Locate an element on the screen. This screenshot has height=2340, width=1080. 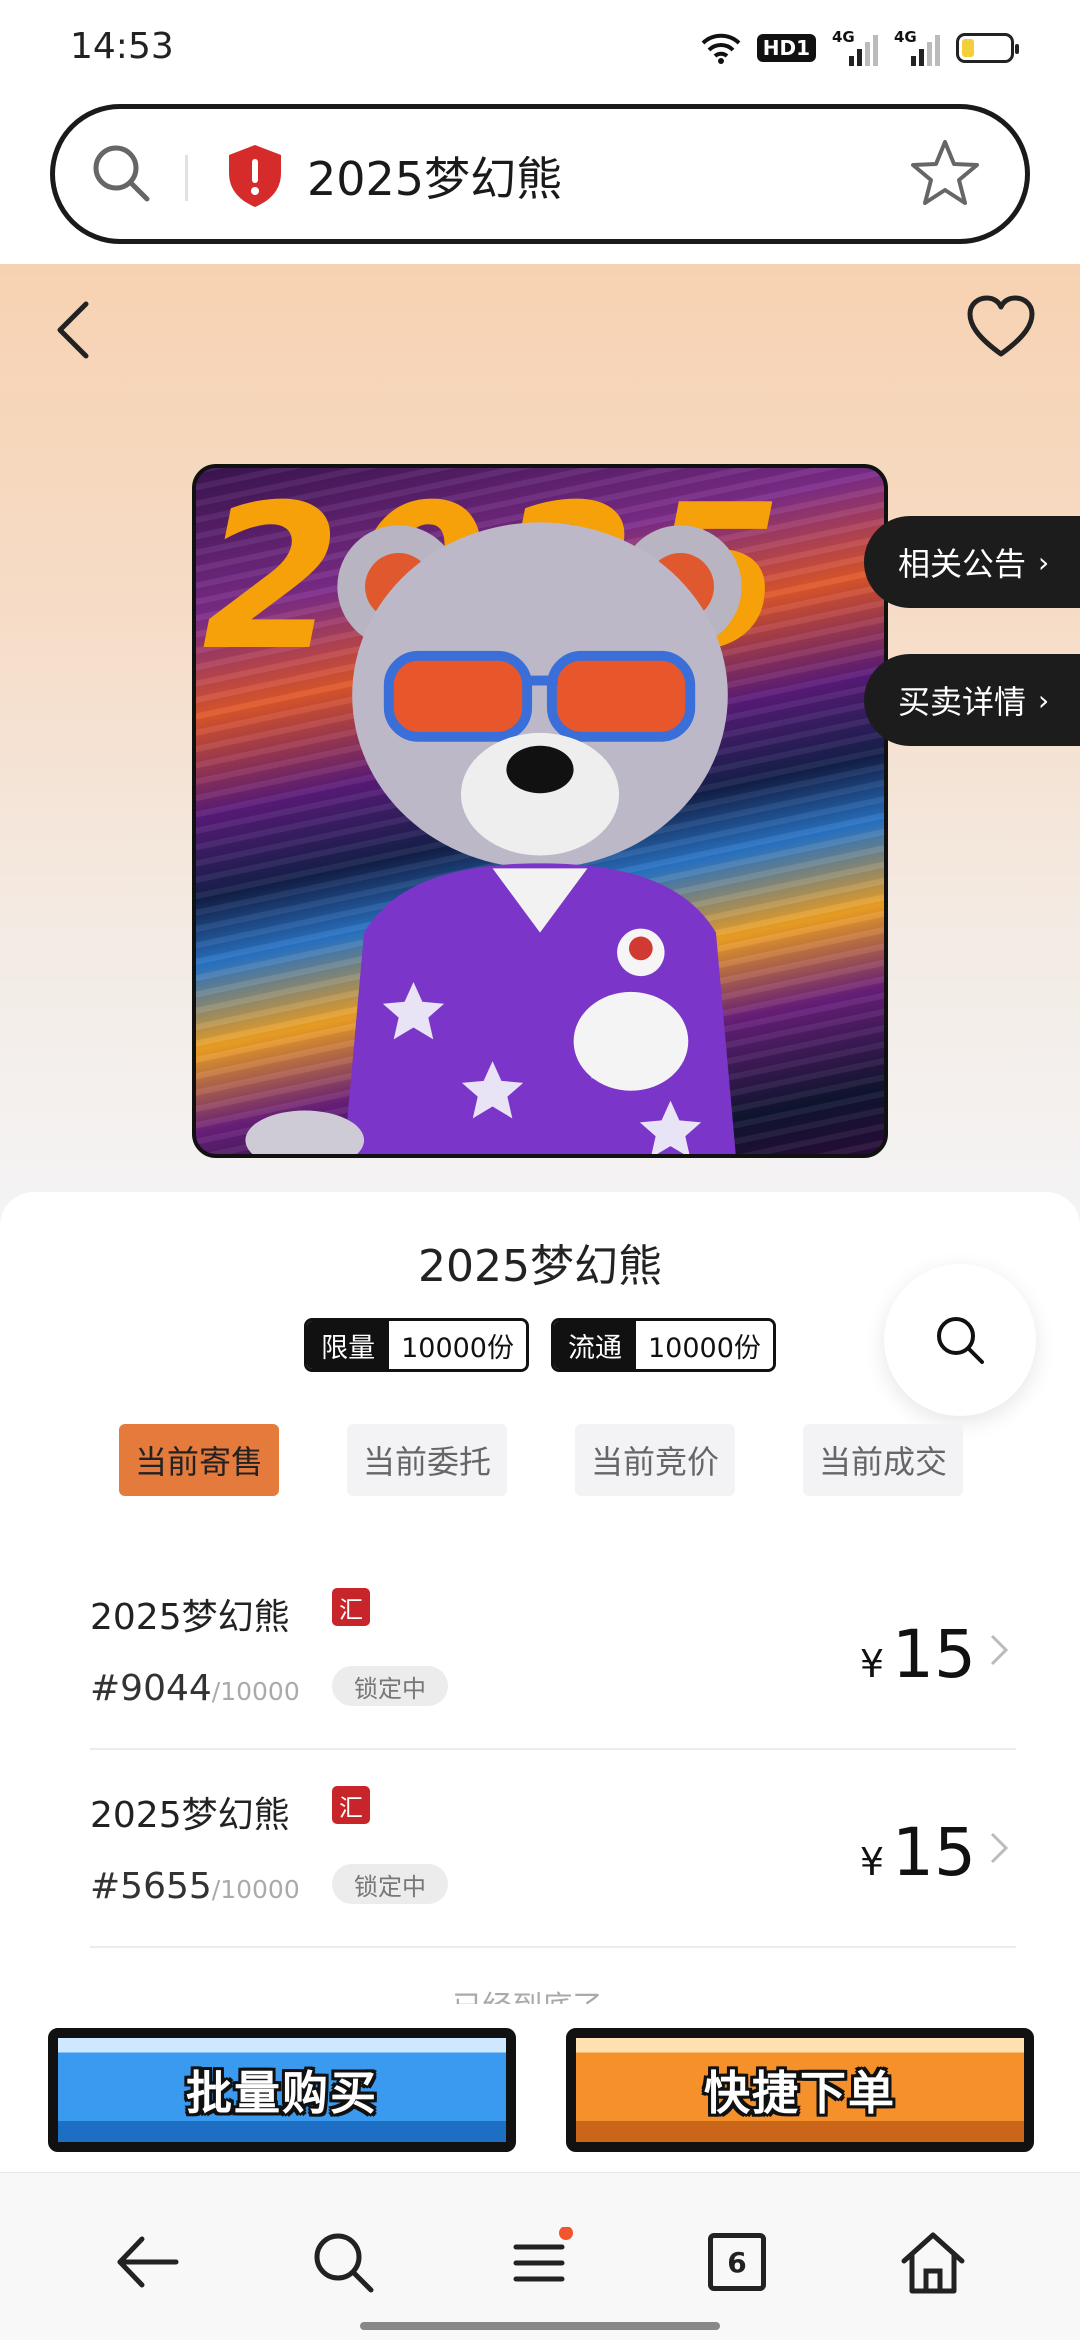
status-bar: 14:53 HD1 4G 4G is located at coordinates (540, 48).